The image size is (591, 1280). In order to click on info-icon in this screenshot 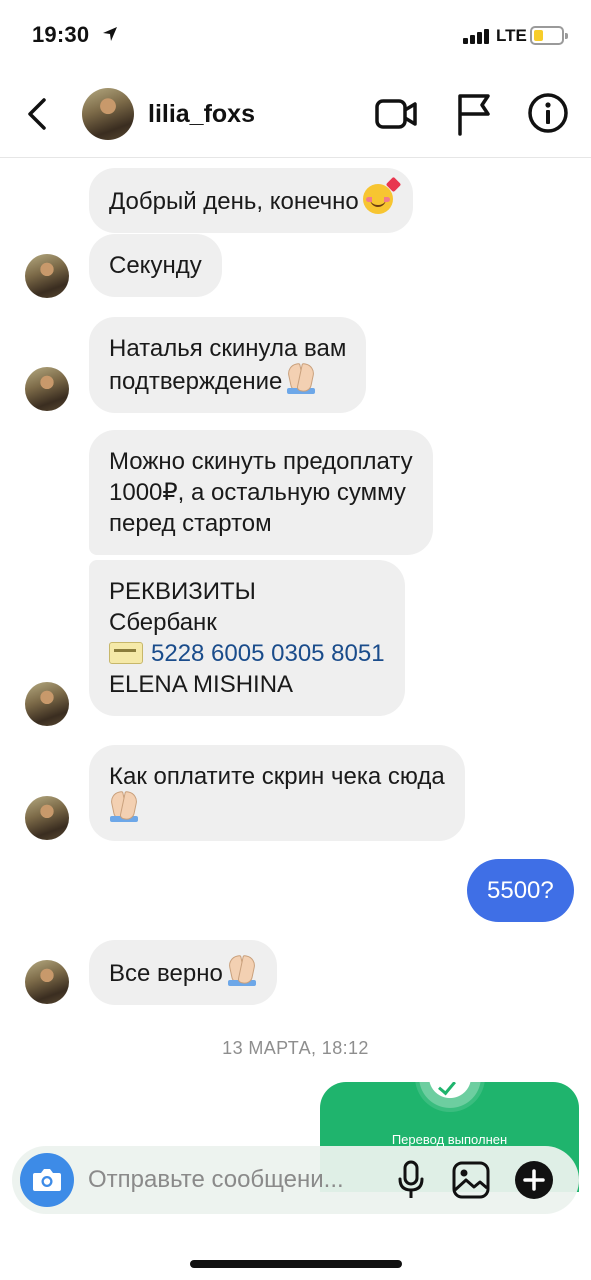, I will do `click(548, 113)`.